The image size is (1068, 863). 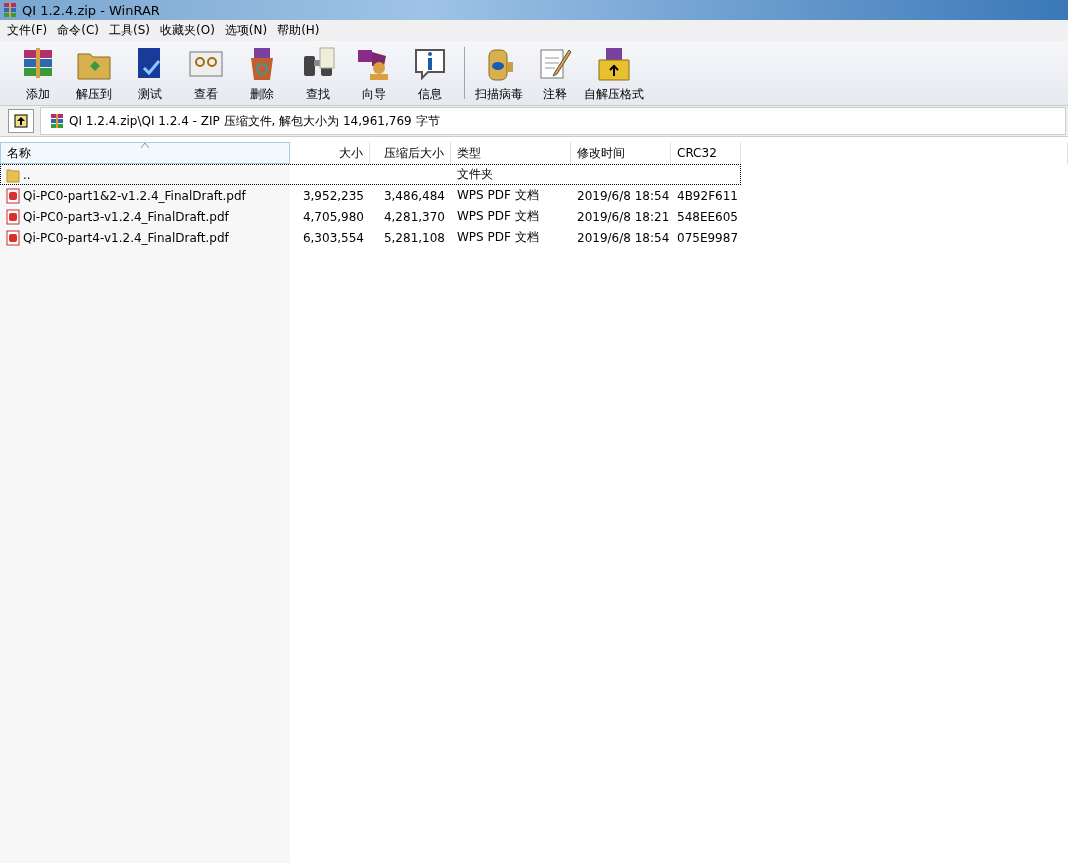 I want to click on menu-item: 命令(C), so click(x=78, y=30).